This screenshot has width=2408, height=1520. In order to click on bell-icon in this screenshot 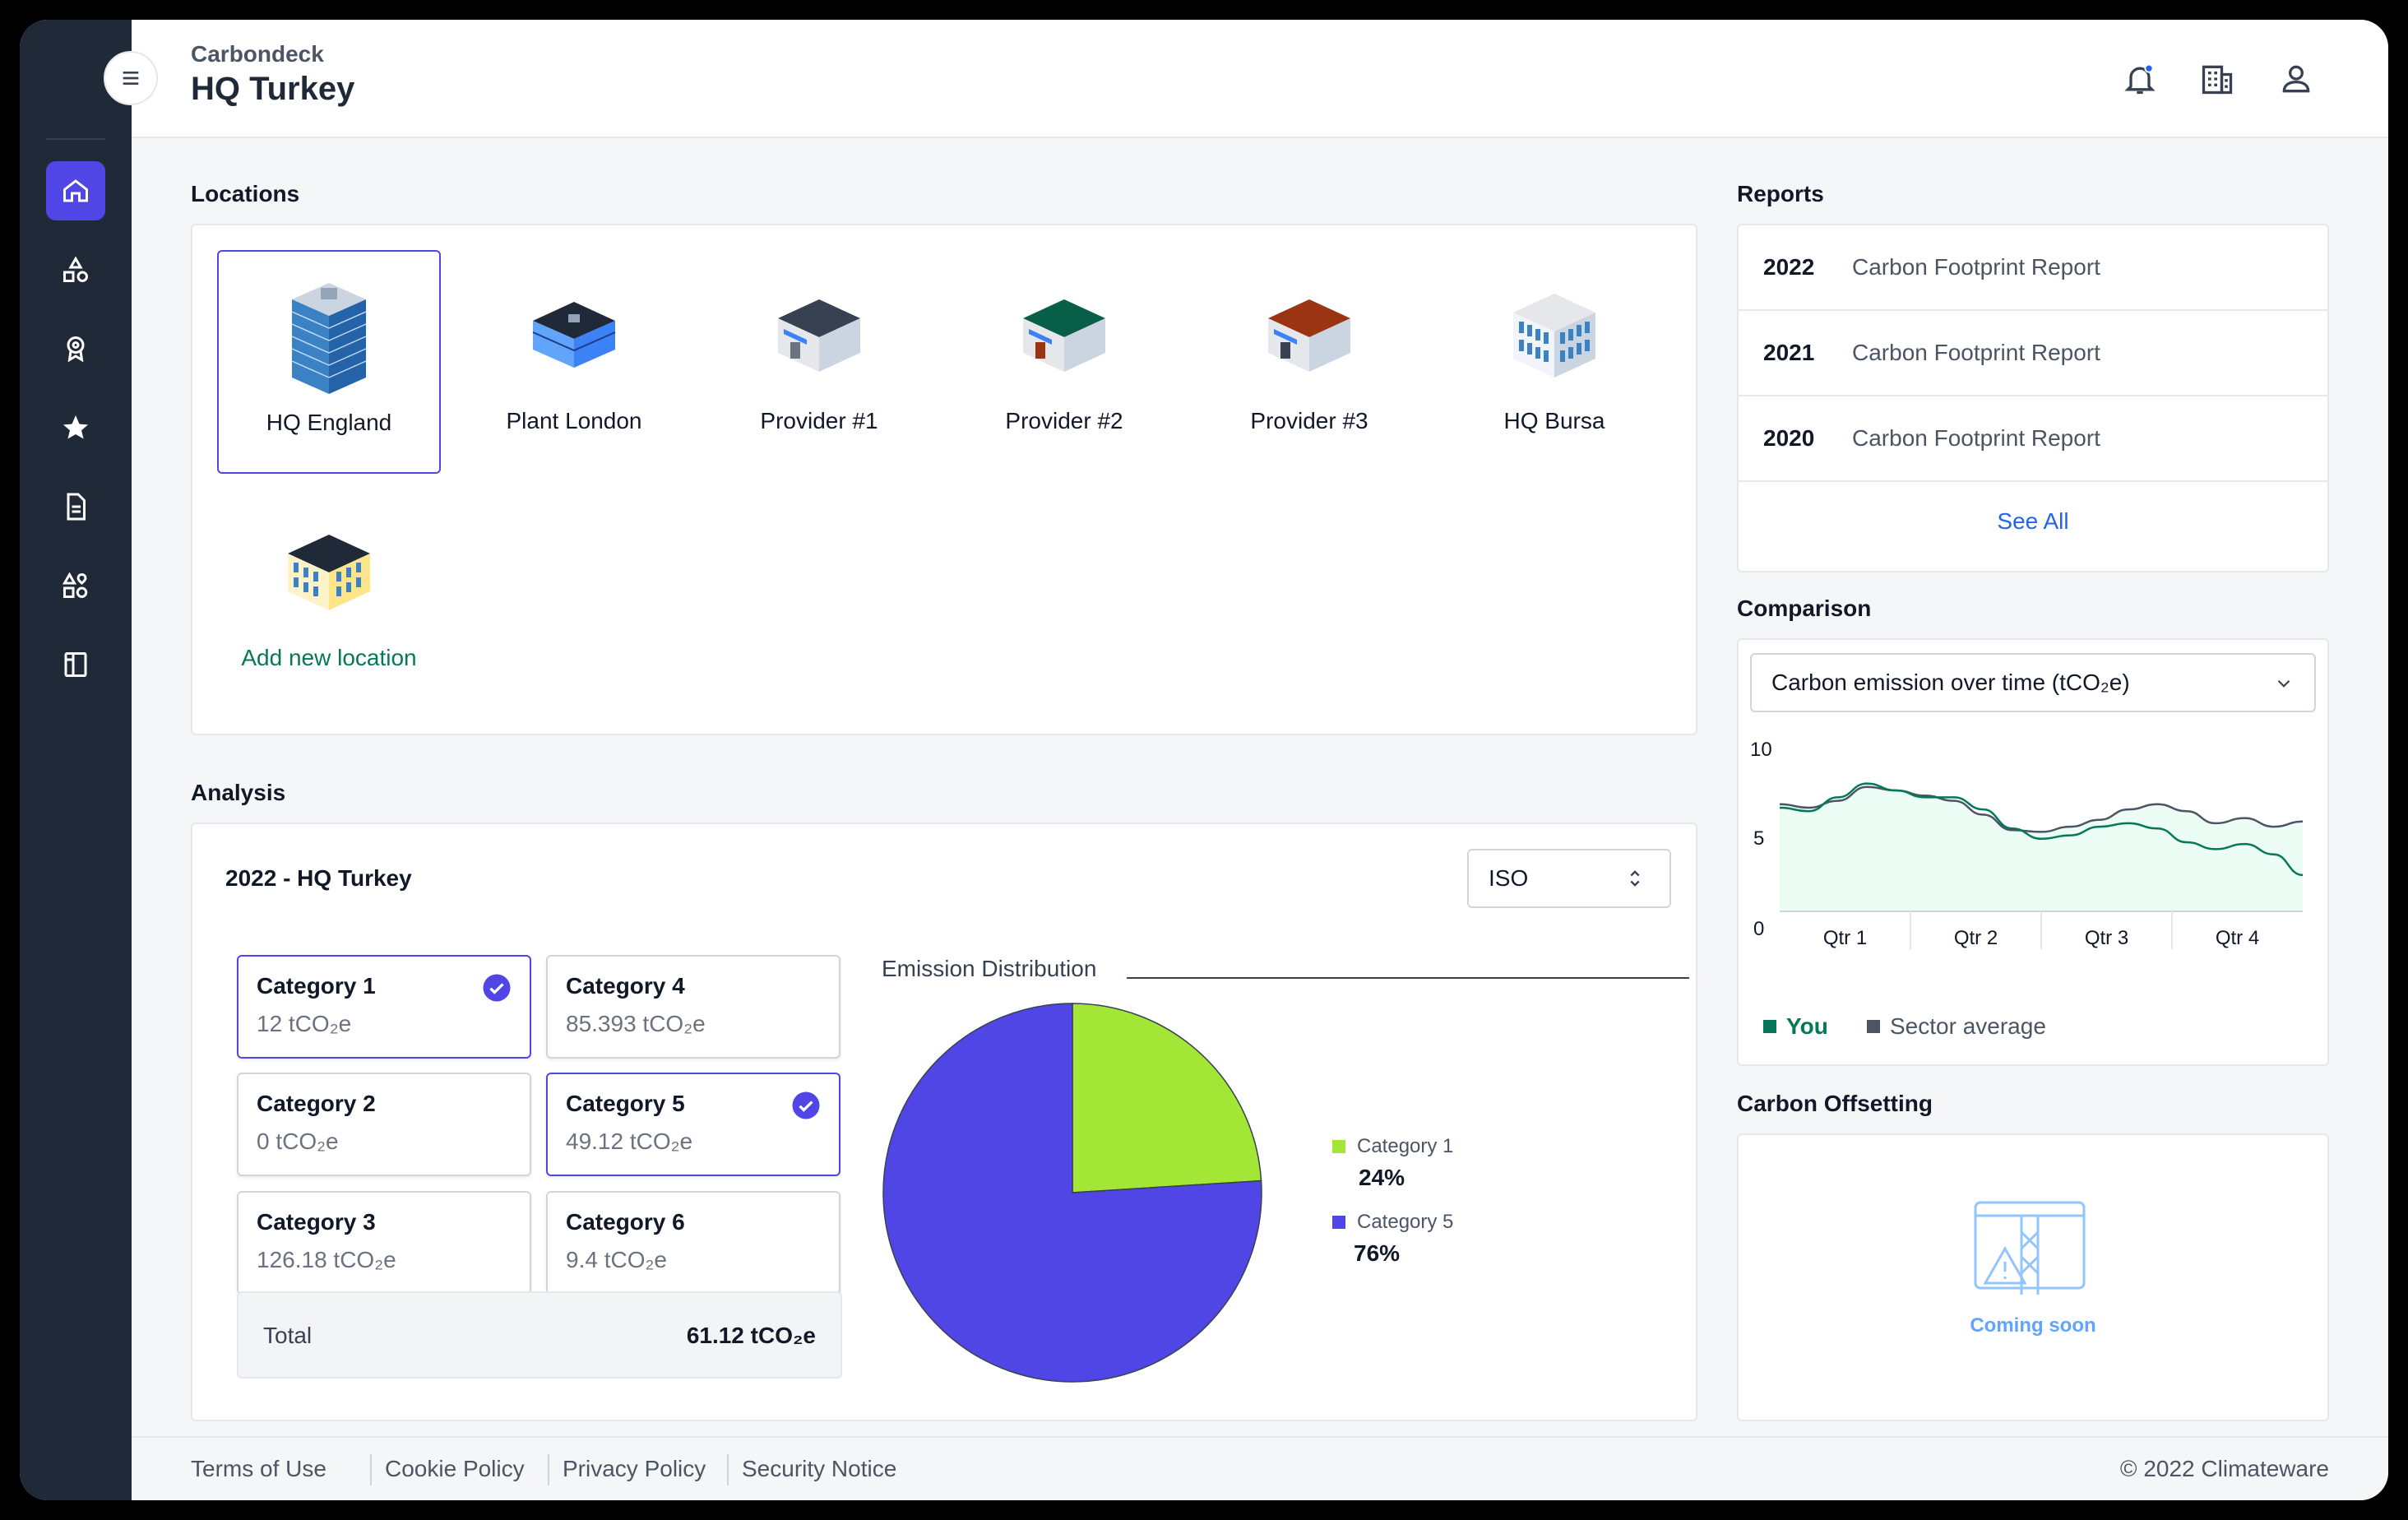, I will do `click(2140, 79)`.